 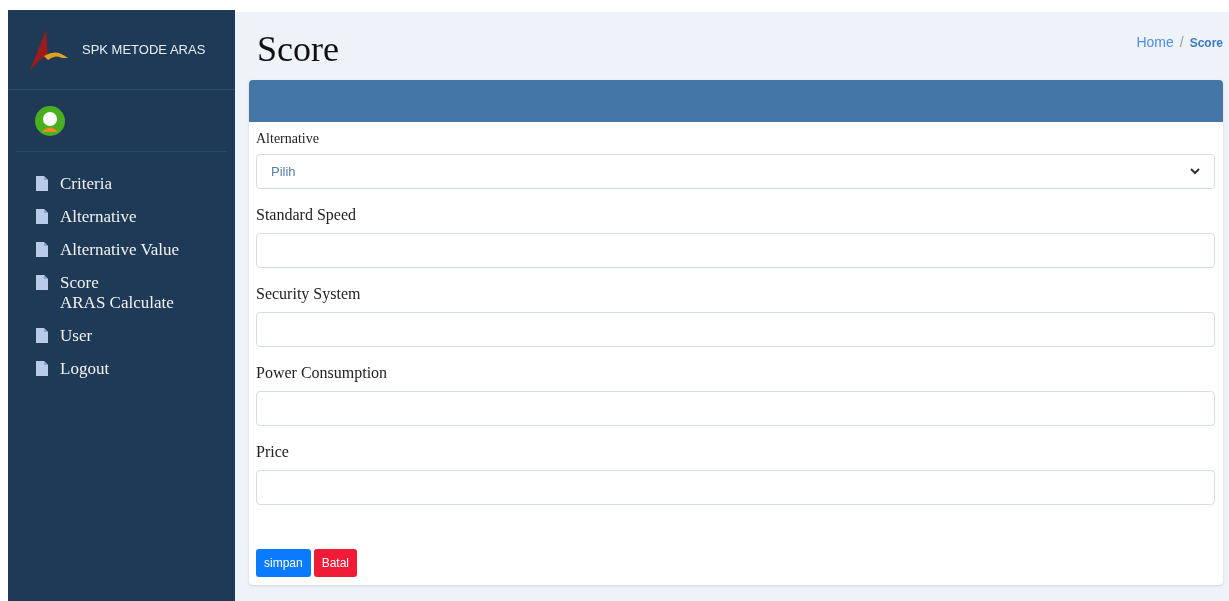 What do you see at coordinates (121, 250) in the screenshot?
I see `sidebar-item: Alternative Value` at bounding box center [121, 250].